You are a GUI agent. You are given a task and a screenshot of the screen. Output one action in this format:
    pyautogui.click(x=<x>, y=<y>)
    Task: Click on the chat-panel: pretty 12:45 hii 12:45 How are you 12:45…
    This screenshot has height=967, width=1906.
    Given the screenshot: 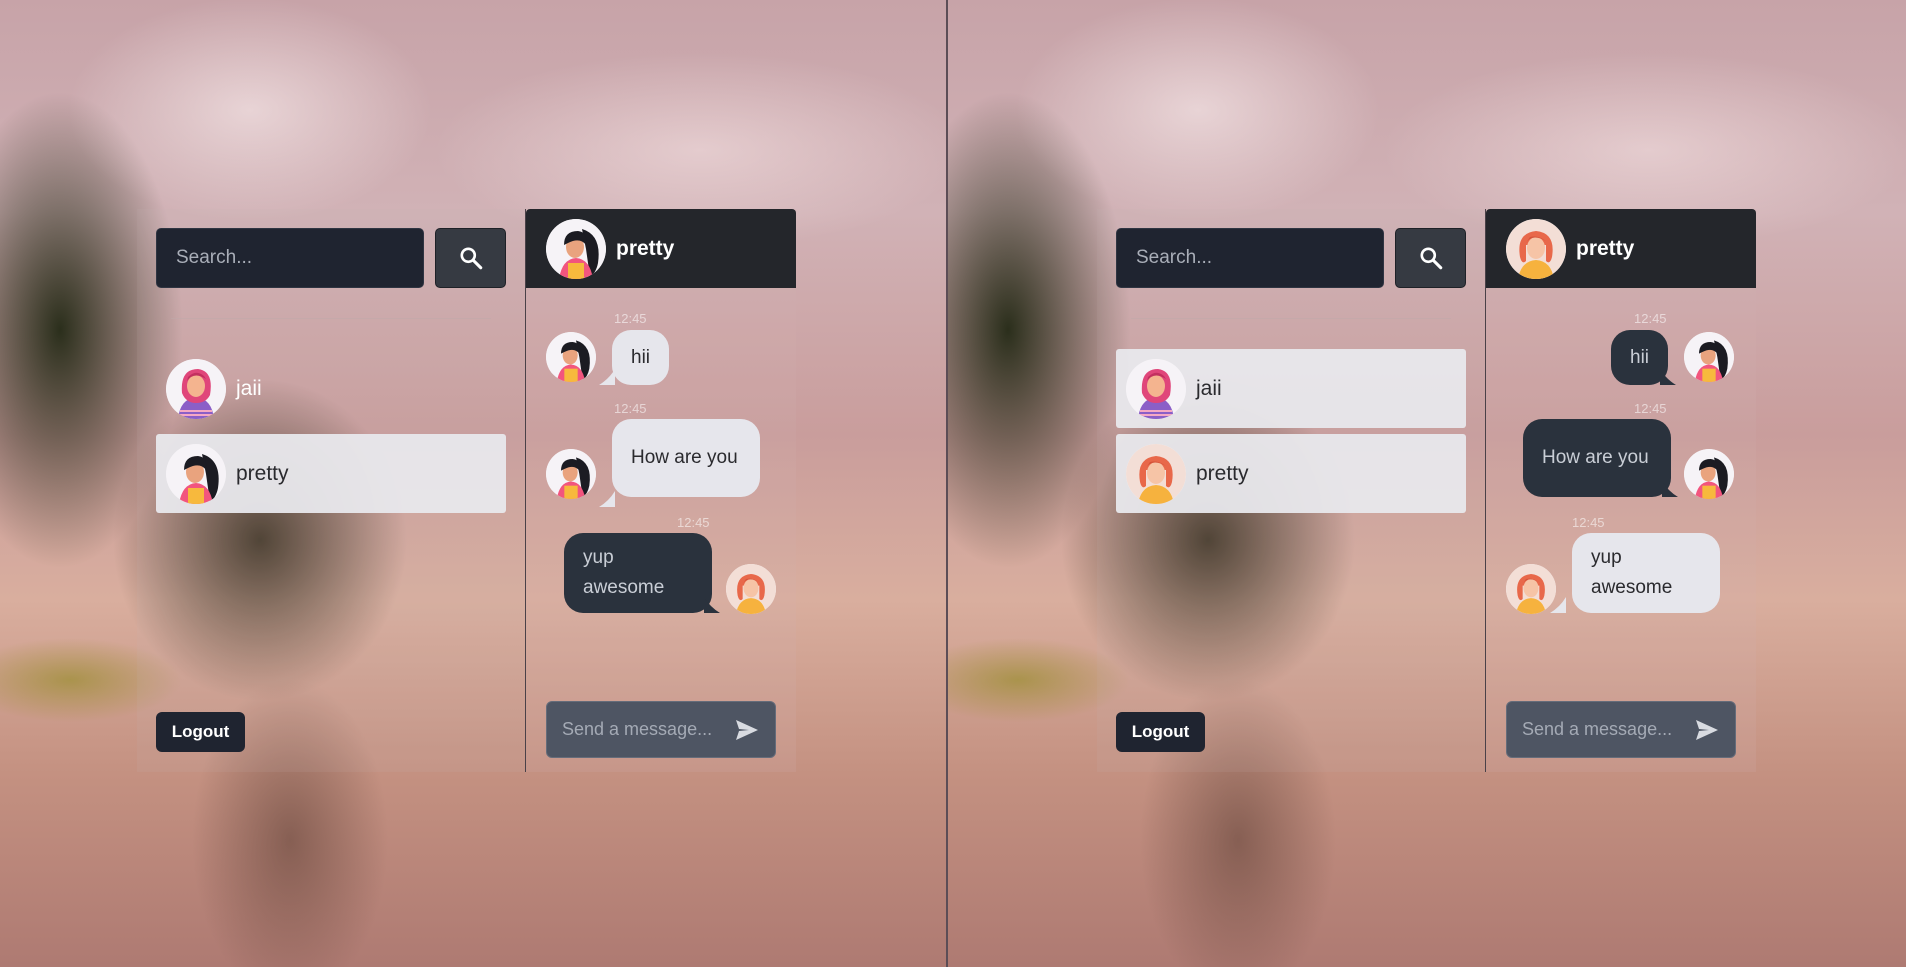 What is the action you would take?
    pyautogui.click(x=661, y=490)
    